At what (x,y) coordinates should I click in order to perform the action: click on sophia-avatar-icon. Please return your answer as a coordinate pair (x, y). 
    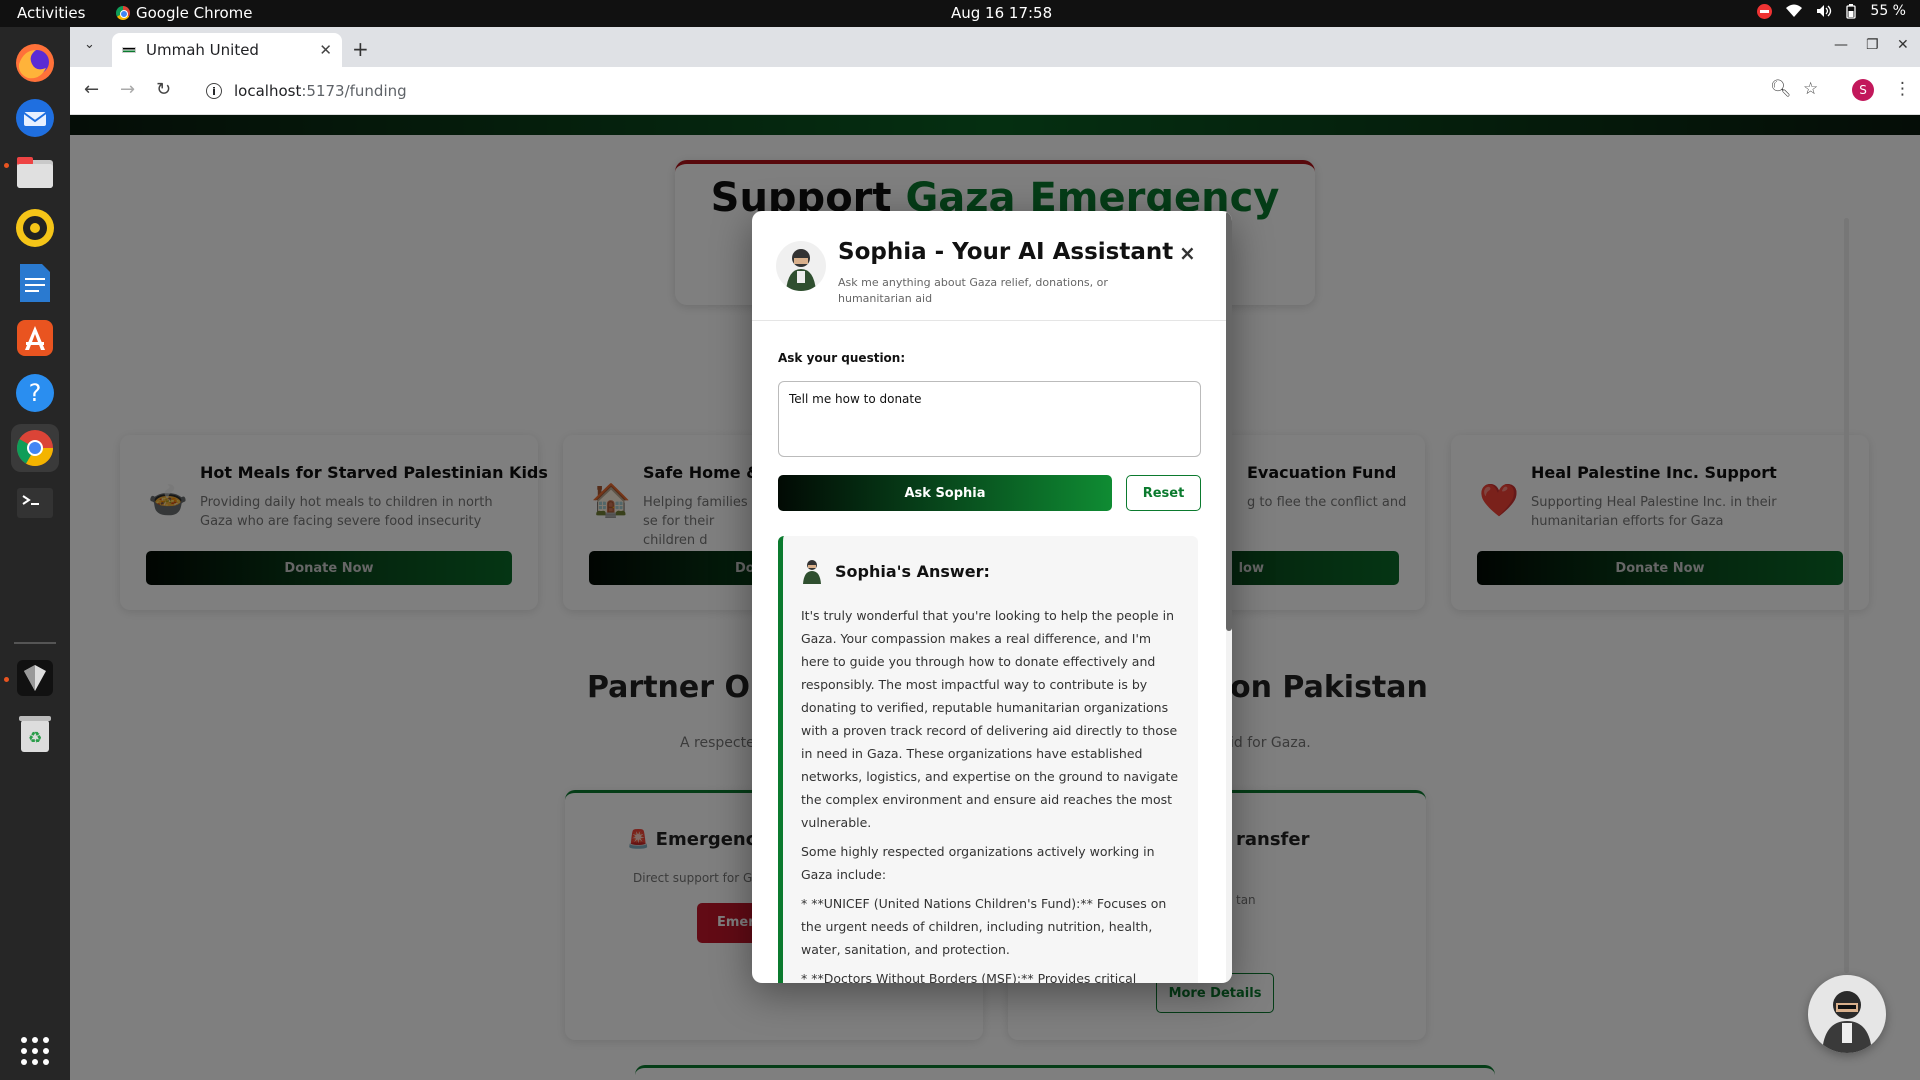
    Looking at the image, I should click on (801, 270).